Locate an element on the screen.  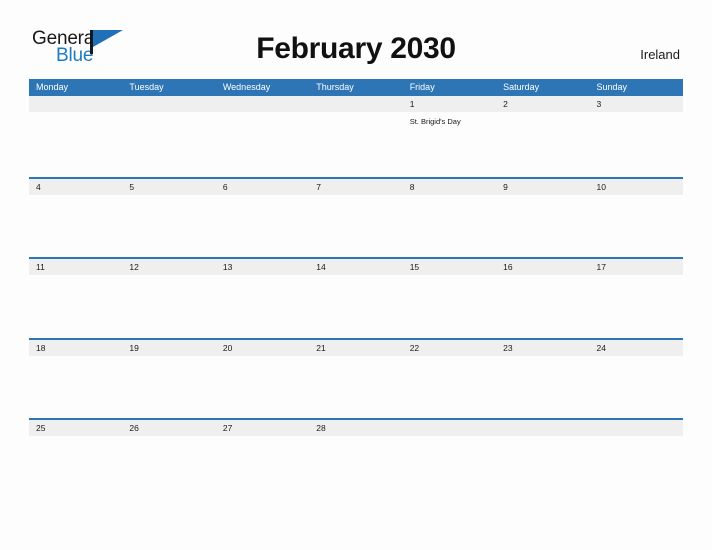
day-number: 7 is located at coordinates (355, 187).